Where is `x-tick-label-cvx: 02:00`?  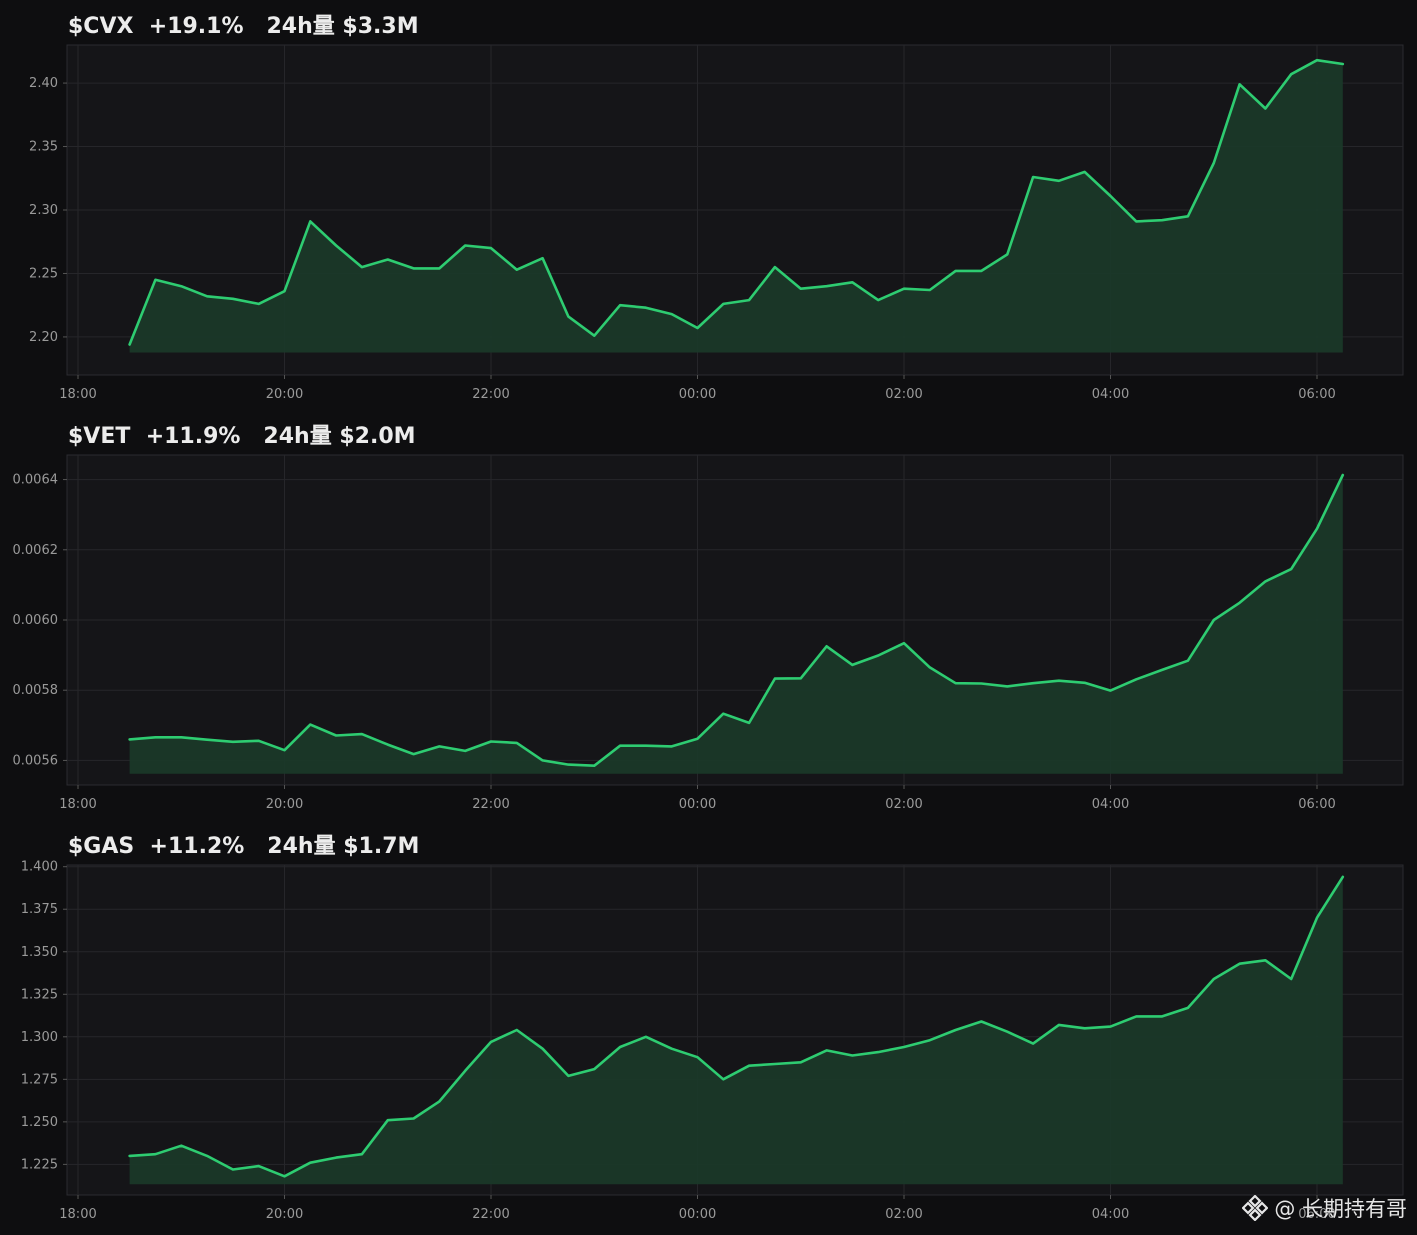 x-tick-label-cvx: 02:00 is located at coordinates (903, 394).